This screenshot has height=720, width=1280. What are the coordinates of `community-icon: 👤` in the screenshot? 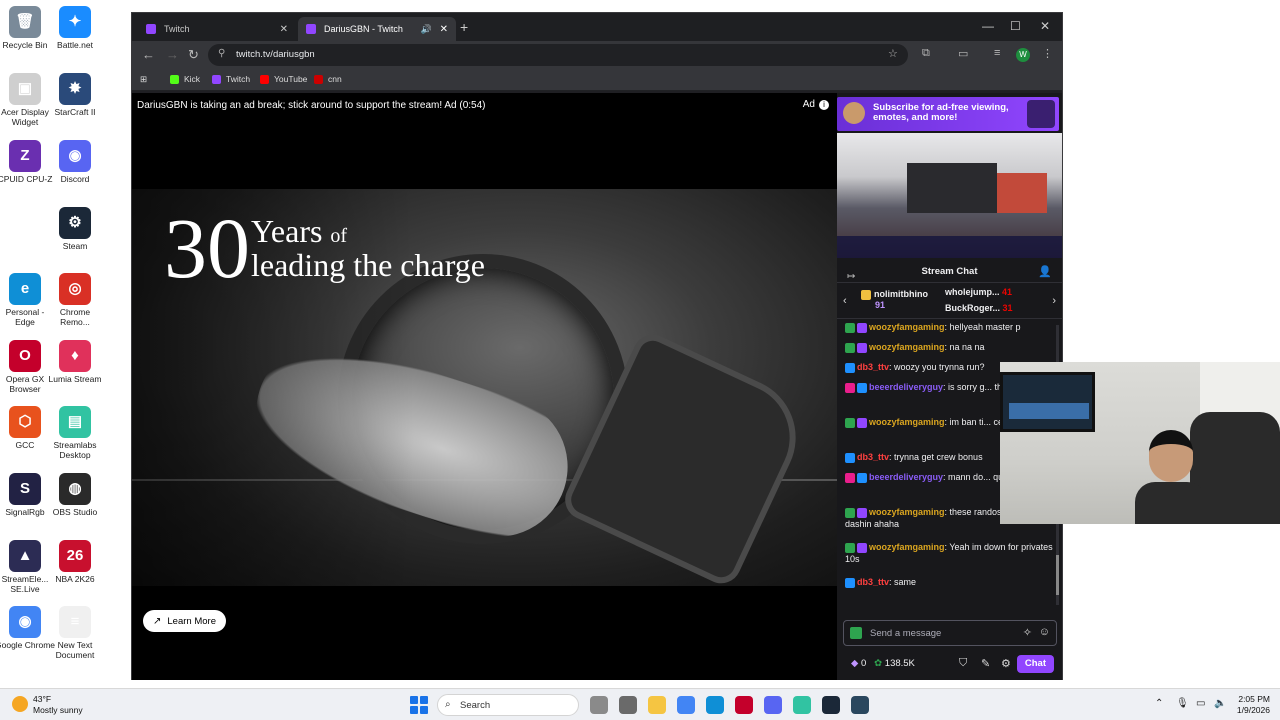 It's located at (1045, 271).